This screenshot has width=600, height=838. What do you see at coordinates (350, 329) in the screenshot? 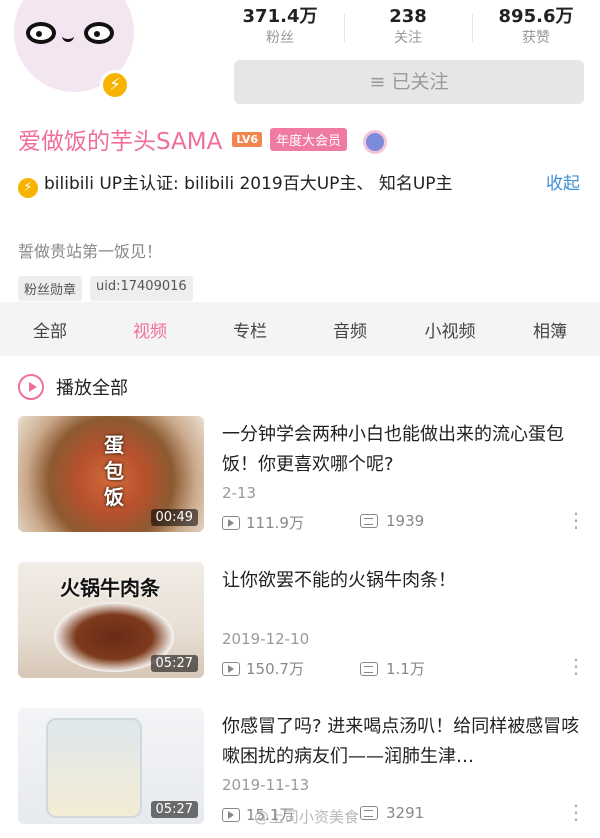
I see `tab-audio: 音频` at bounding box center [350, 329].